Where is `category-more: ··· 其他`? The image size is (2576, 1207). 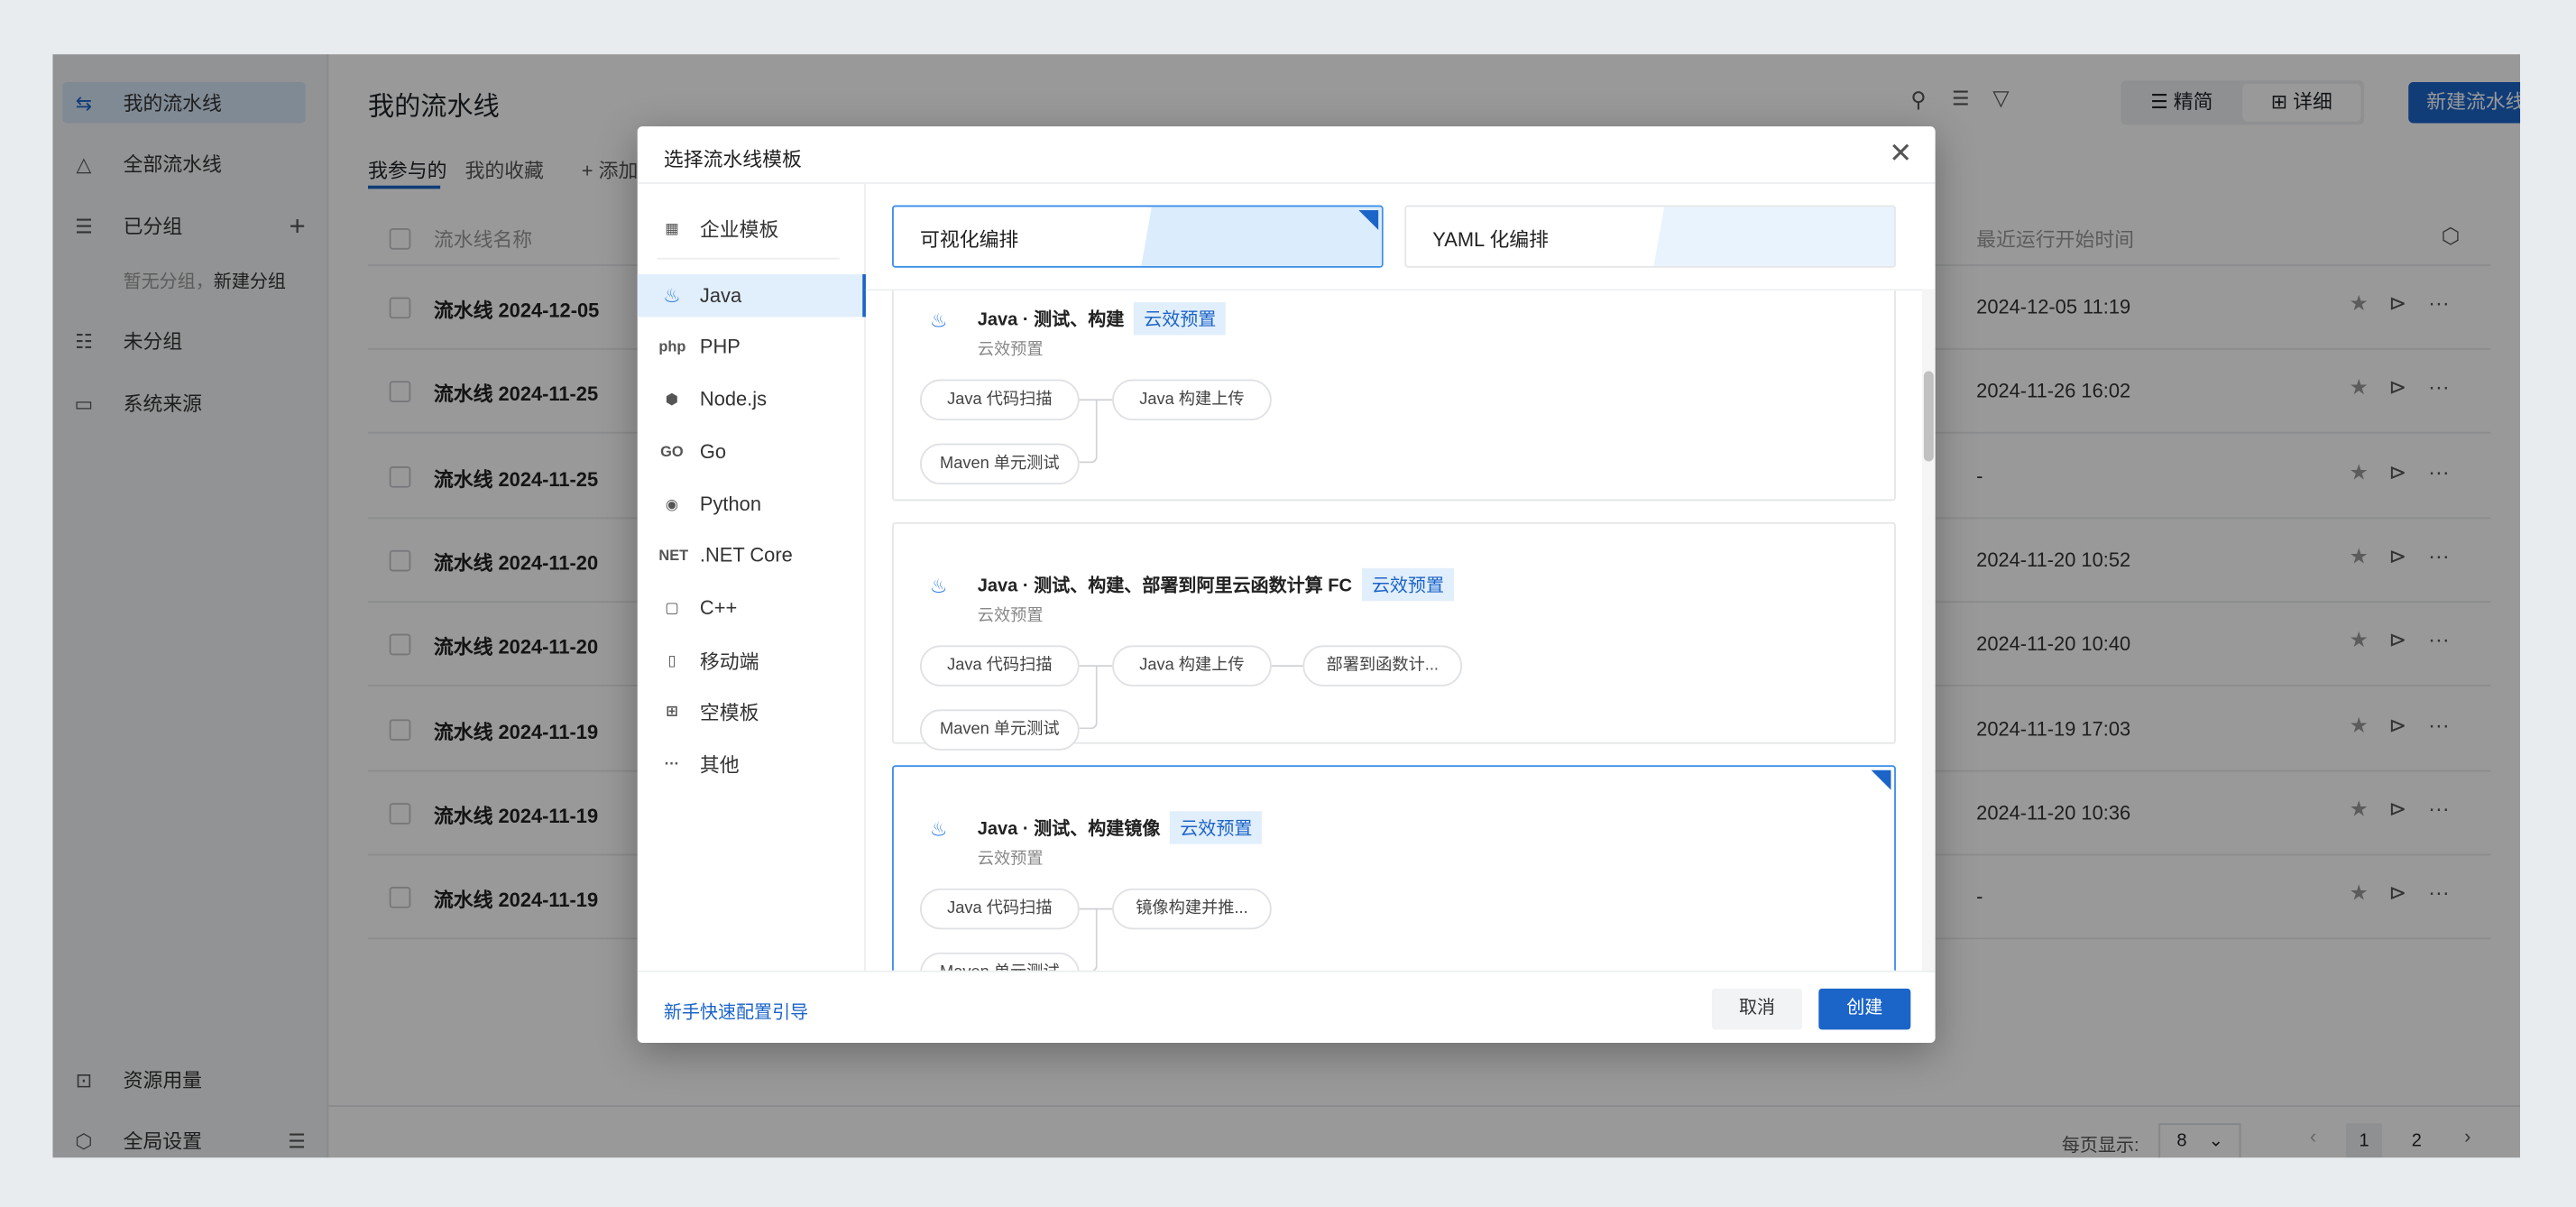
category-more: ··· 其他 is located at coordinates (752, 763).